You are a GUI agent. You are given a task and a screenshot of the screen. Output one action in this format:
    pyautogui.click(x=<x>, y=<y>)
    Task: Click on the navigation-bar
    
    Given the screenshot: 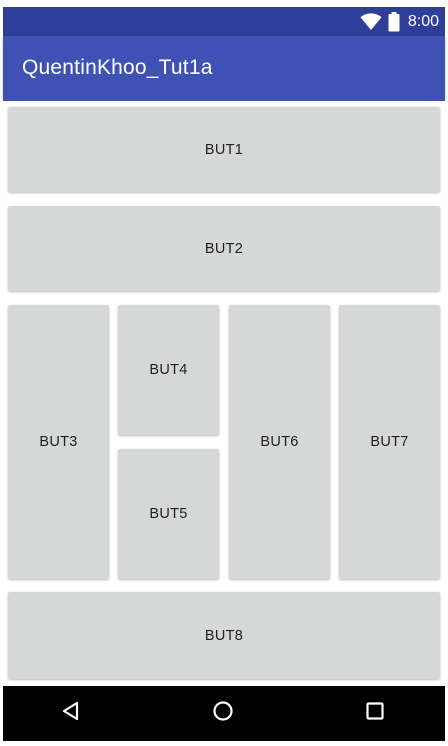 What is the action you would take?
    pyautogui.click(x=224, y=713)
    